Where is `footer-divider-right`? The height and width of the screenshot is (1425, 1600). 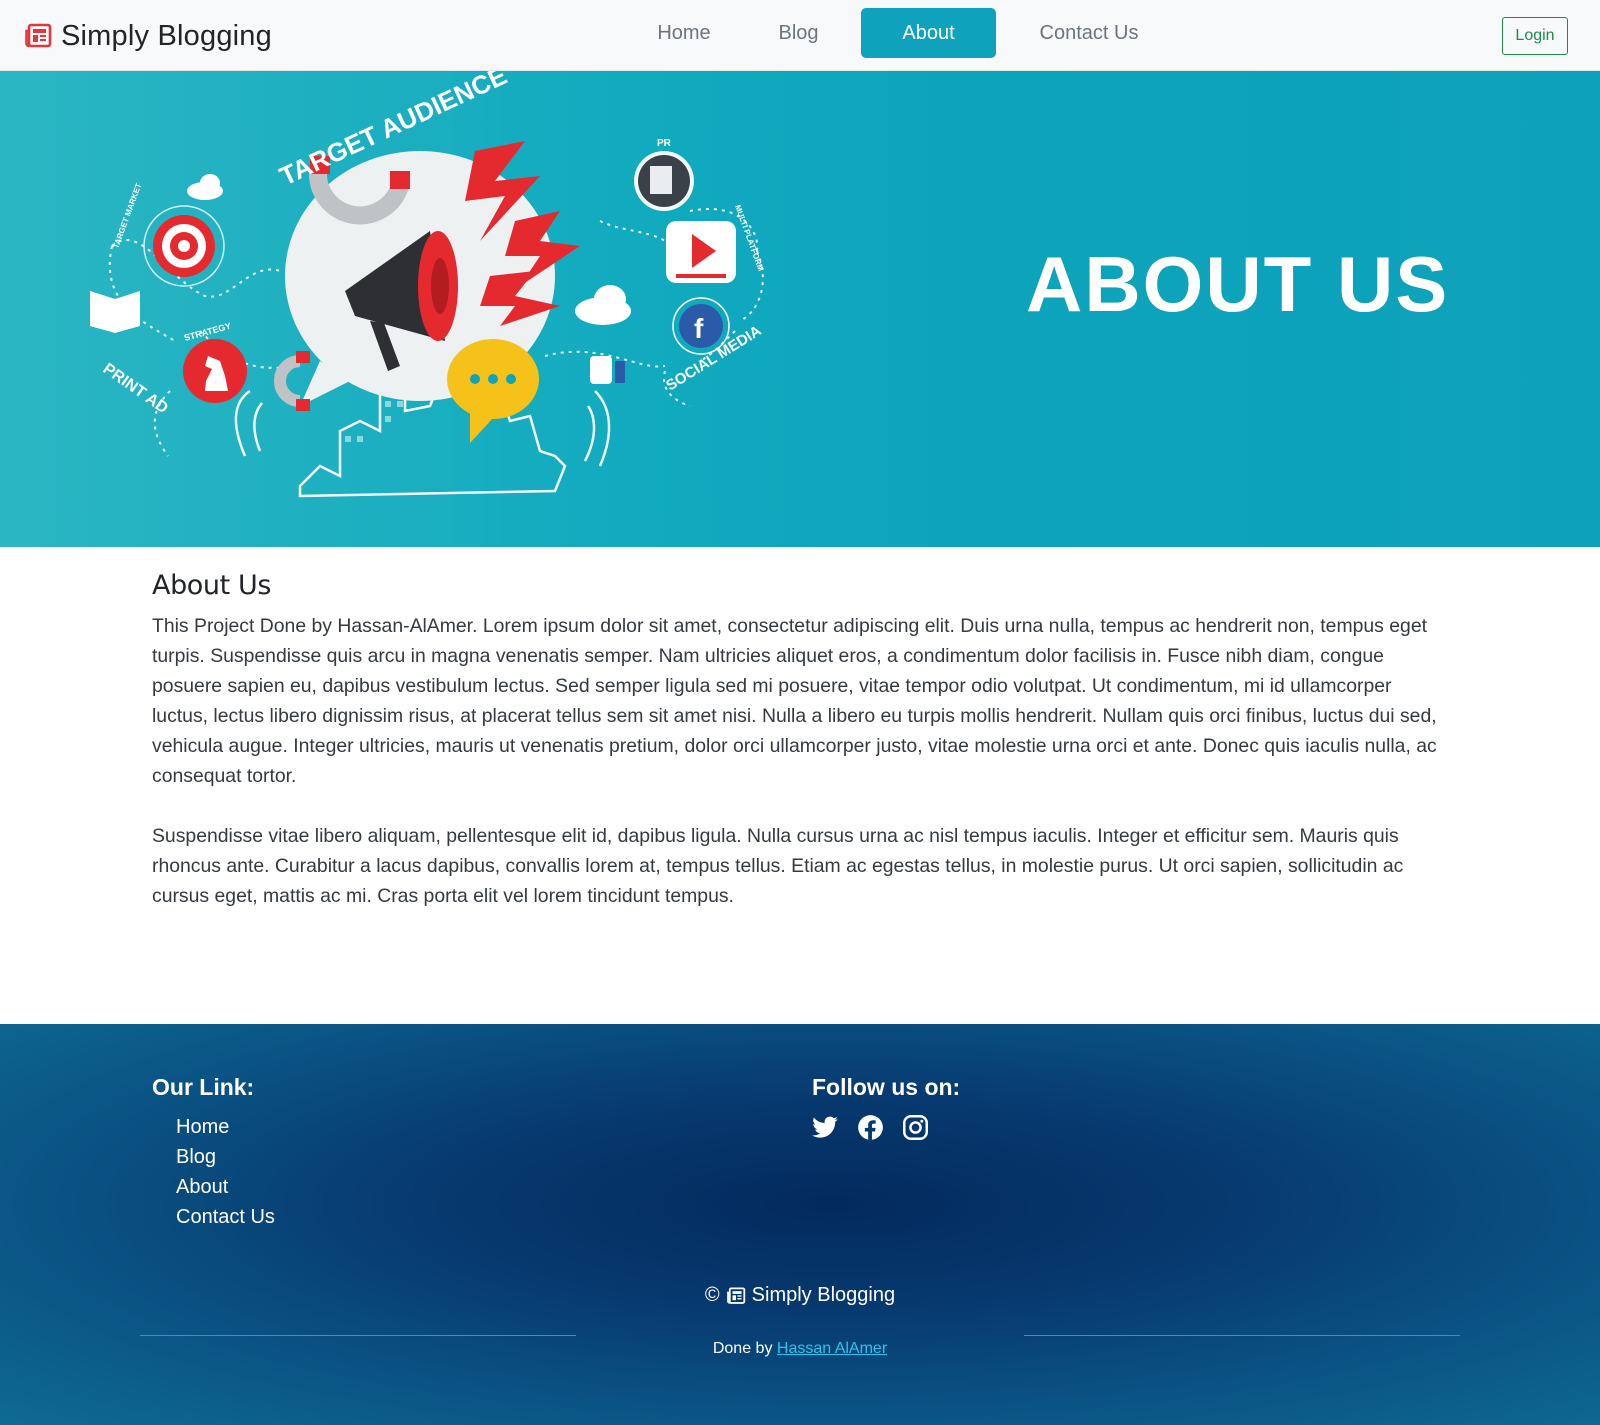
footer-divider-right is located at coordinates (1242, 1335).